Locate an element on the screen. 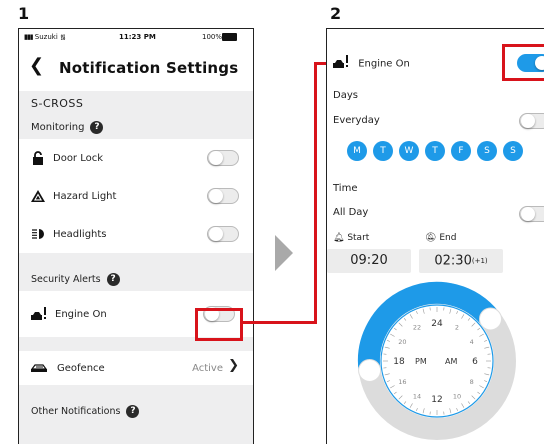  am-label: AM is located at coordinates (451, 361).